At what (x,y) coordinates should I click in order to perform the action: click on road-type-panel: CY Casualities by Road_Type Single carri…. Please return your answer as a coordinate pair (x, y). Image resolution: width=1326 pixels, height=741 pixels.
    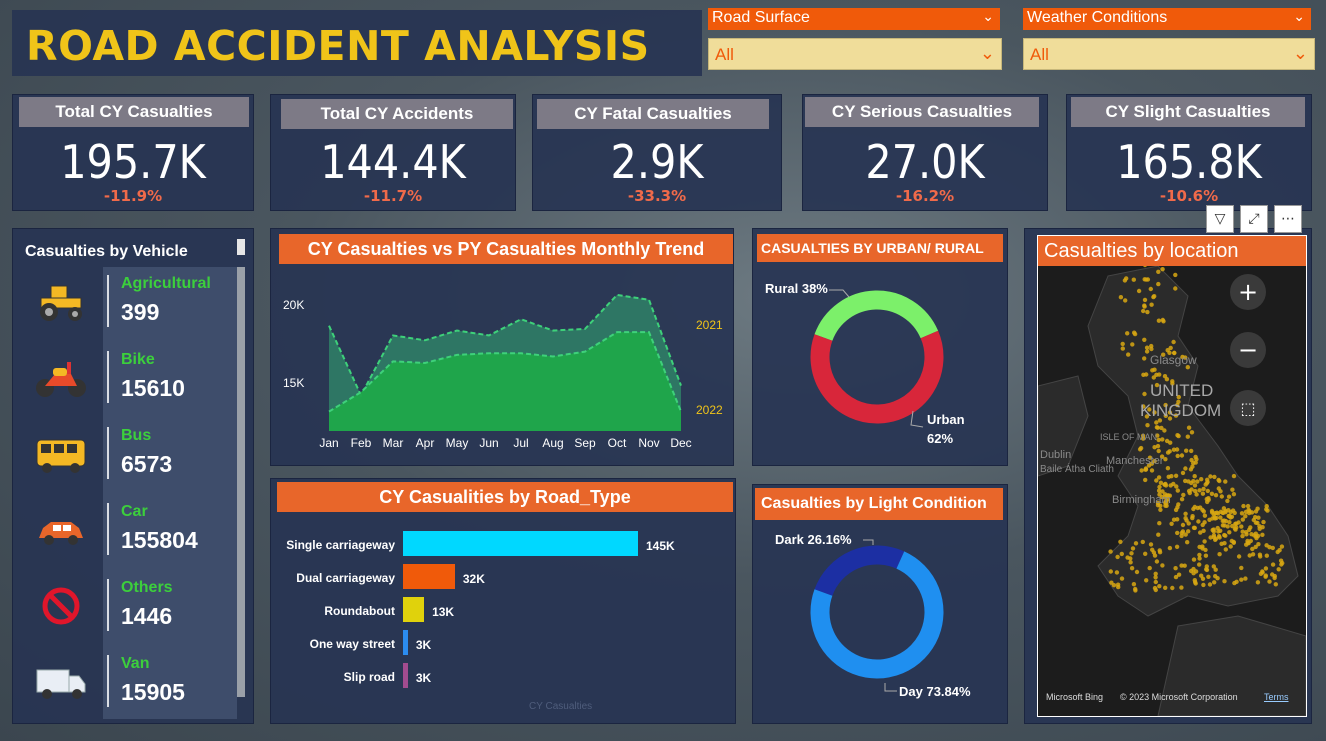
    Looking at the image, I should click on (503, 601).